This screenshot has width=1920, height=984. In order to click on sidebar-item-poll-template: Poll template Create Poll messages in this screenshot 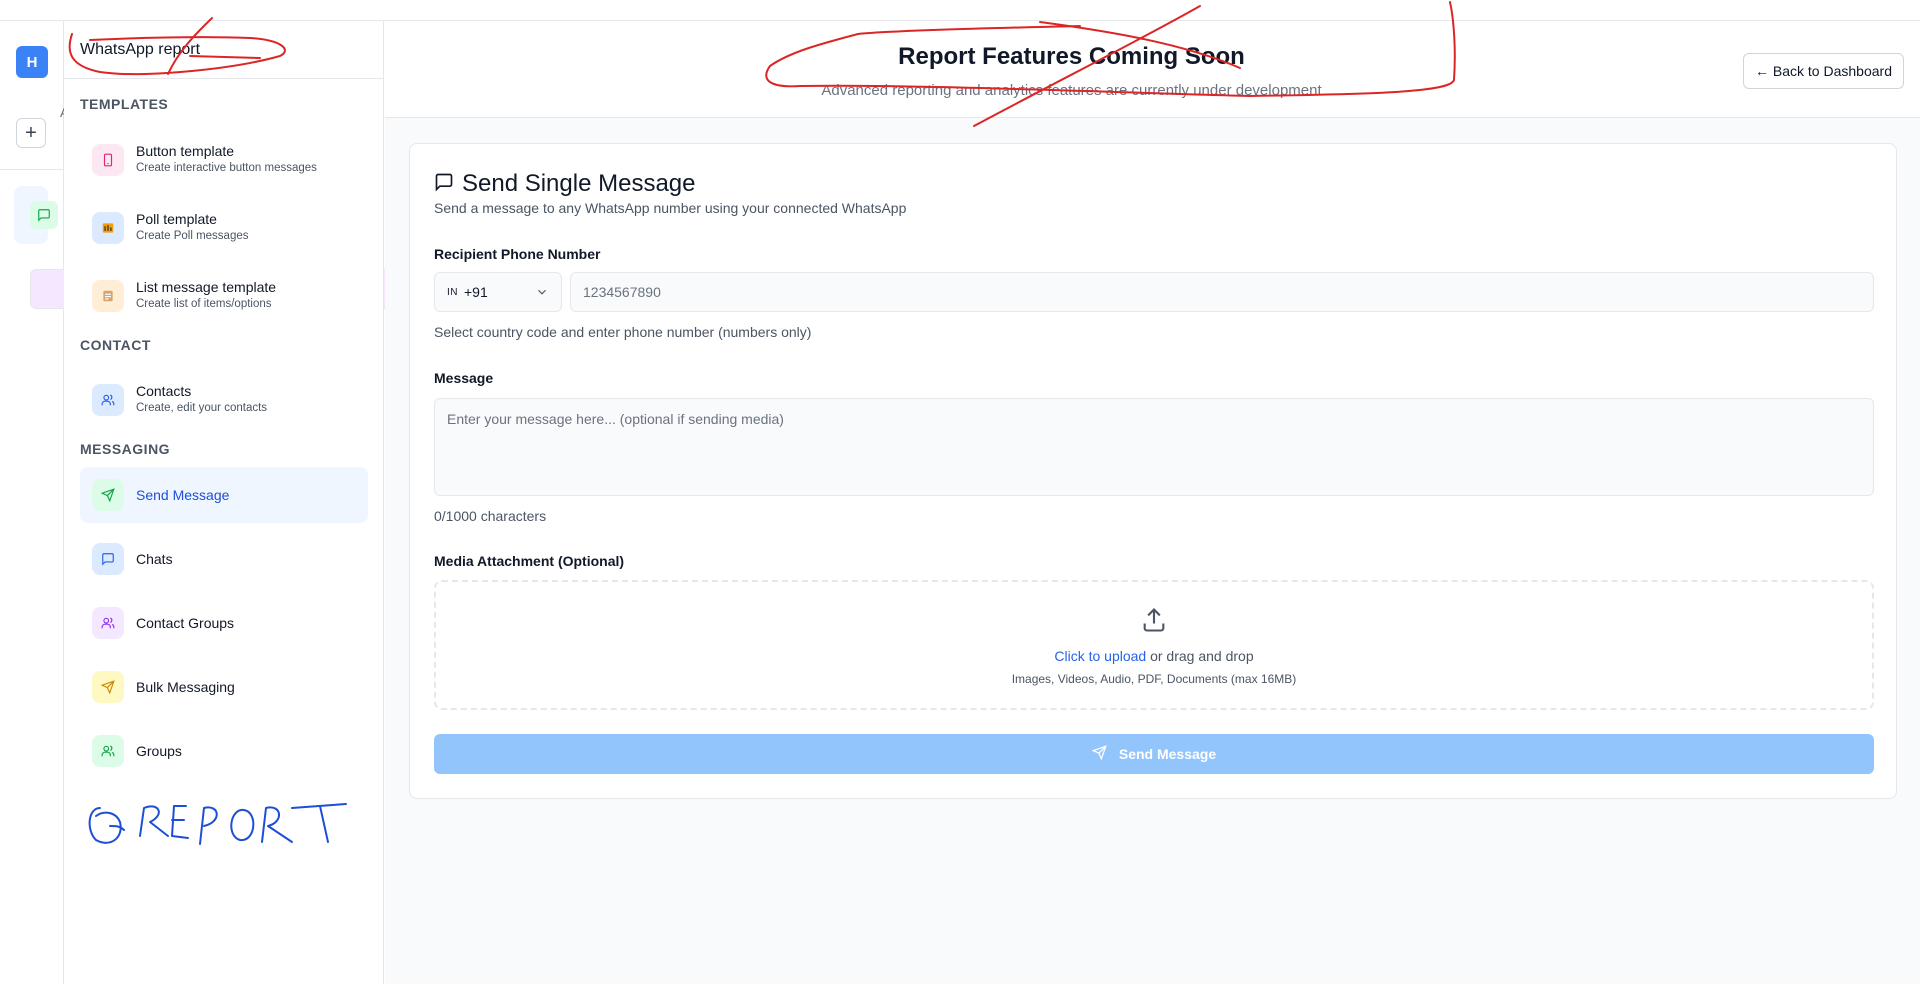, I will do `click(224, 228)`.